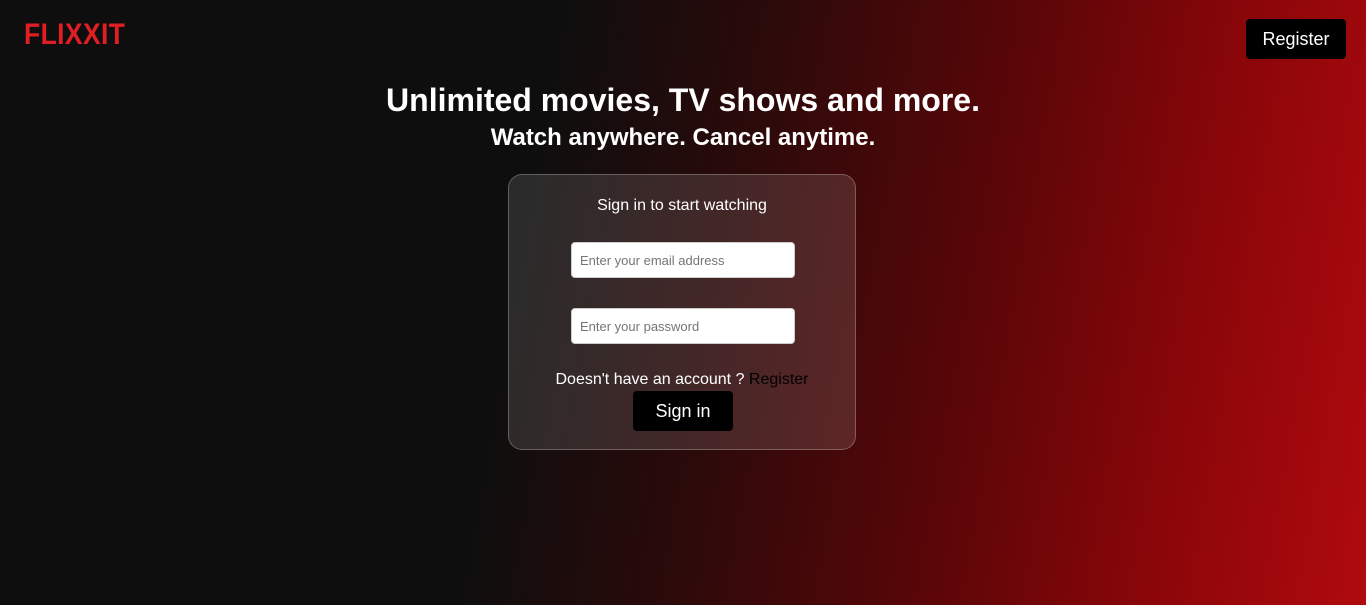 The height and width of the screenshot is (605, 1366). I want to click on register-link: Register, so click(779, 379).